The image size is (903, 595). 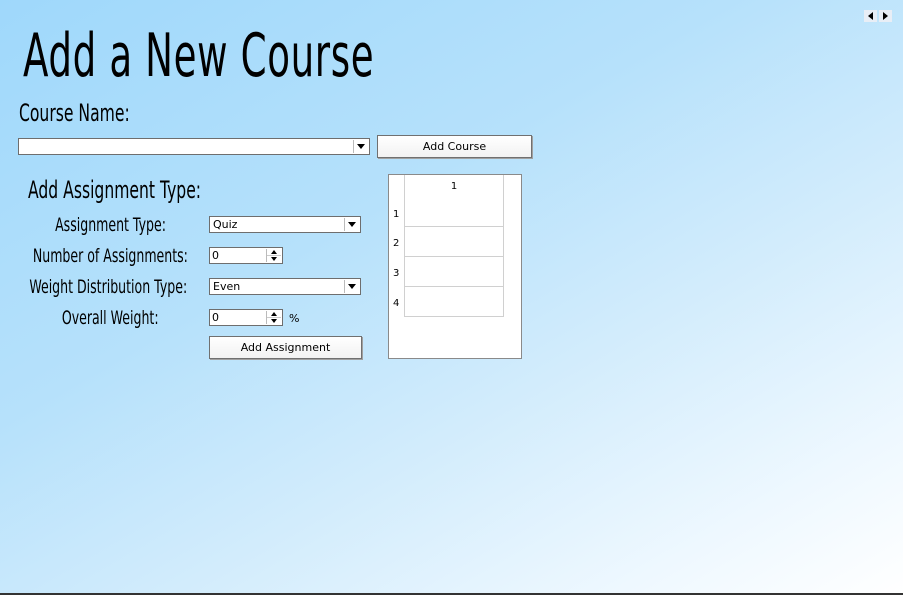 I want to click on assignment-type-label: Assignment Type:, so click(x=110, y=225).